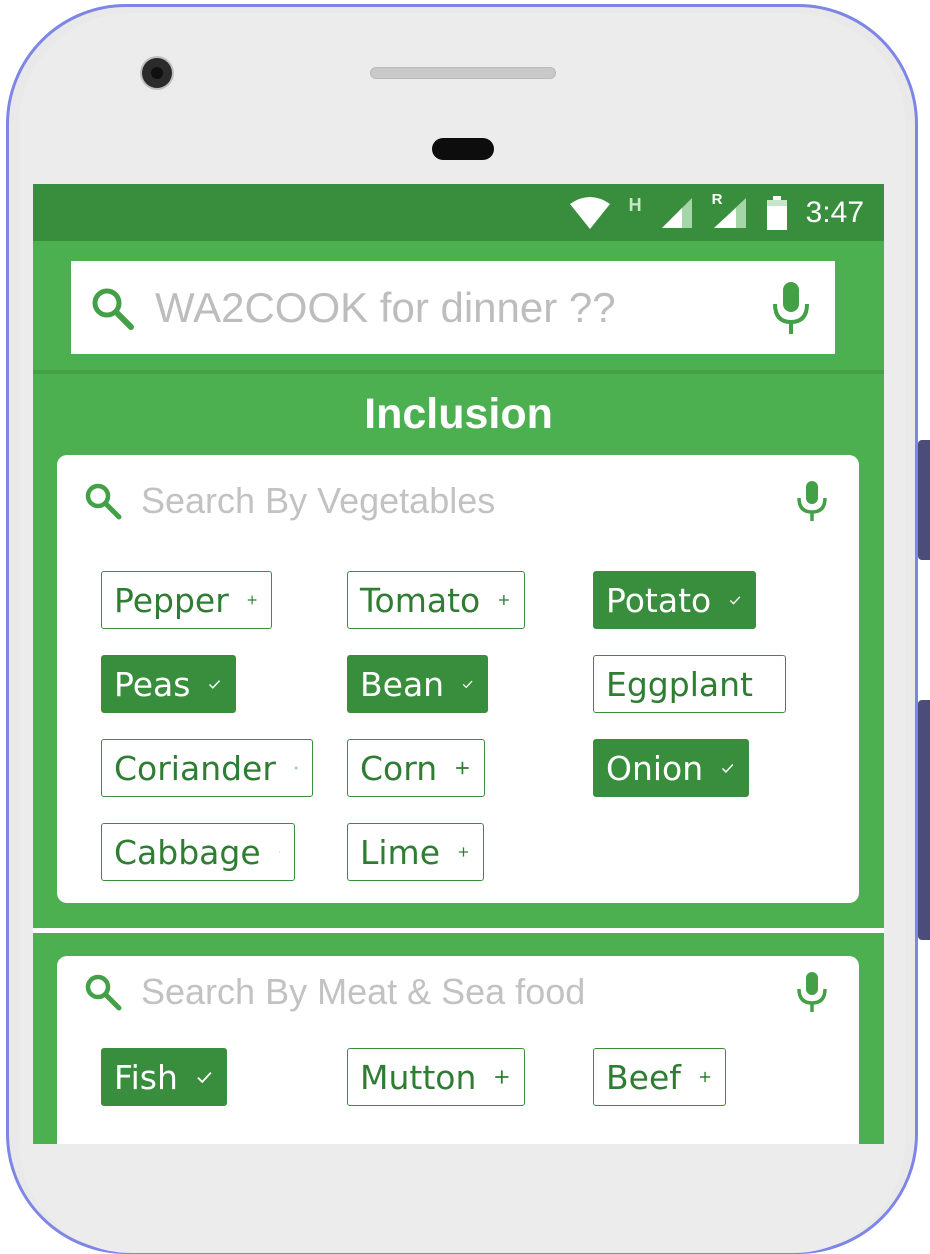  I want to click on chip-corn: Corn, so click(416, 768).